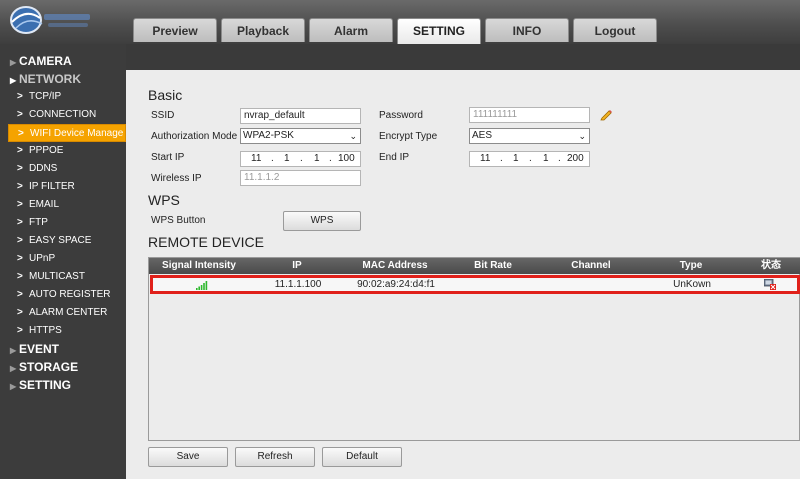 Image resolution: width=800 pixels, height=479 pixels. Describe the element at coordinates (45, 385) in the screenshot. I see `sidebar-label: SETTING` at that location.